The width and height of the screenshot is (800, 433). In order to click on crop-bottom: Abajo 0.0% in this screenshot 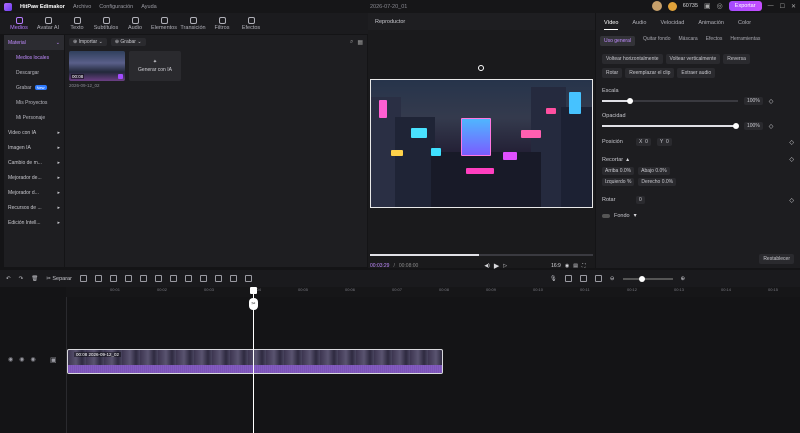, I will do `click(654, 171)`.